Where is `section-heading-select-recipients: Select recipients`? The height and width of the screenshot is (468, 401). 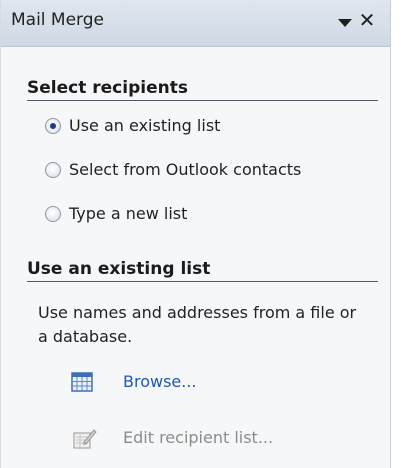
section-heading-select-recipients: Select recipients is located at coordinates (107, 88).